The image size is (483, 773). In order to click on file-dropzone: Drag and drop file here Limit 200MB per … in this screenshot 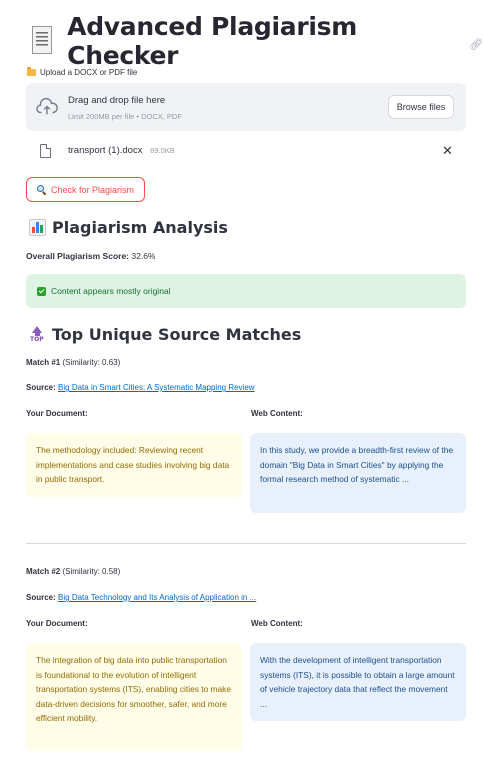, I will do `click(246, 107)`.